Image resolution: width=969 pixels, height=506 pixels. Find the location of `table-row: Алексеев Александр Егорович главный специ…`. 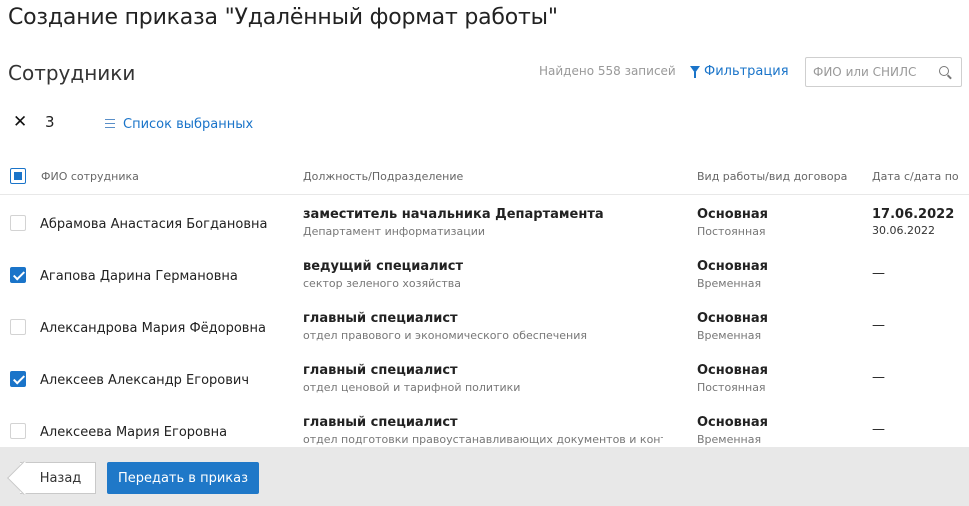

table-row: Алексеев Александр Егорович главный специ… is located at coordinates (484, 378).